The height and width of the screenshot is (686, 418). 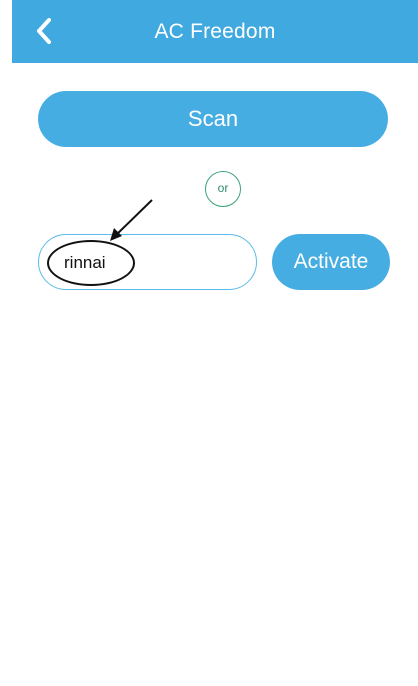 What do you see at coordinates (331, 262) in the screenshot?
I see `activate-button: Activate` at bounding box center [331, 262].